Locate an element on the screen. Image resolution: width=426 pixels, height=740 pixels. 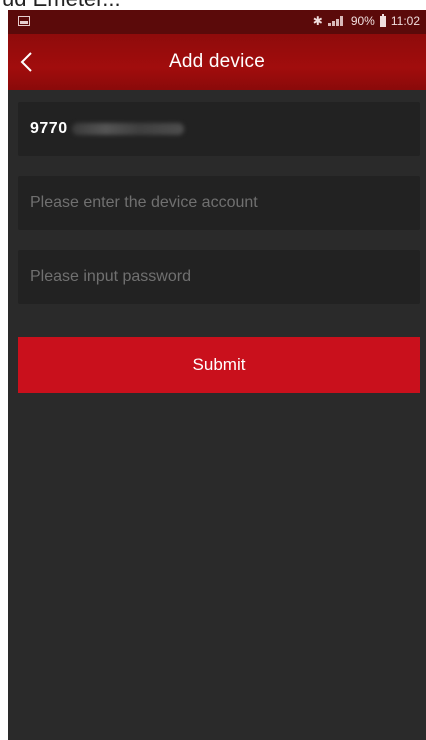
battery-icon is located at coordinates (382, 20).